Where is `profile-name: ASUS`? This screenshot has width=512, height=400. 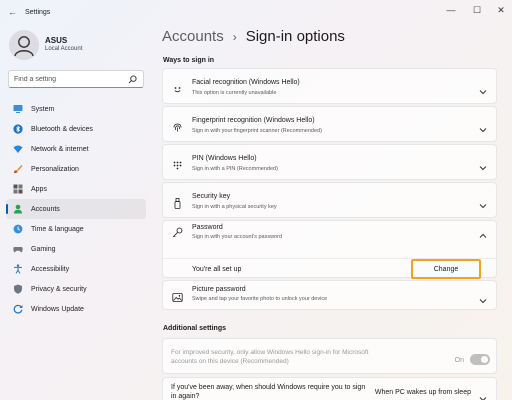
profile-name: ASUS is located at coordinates (56, 40).